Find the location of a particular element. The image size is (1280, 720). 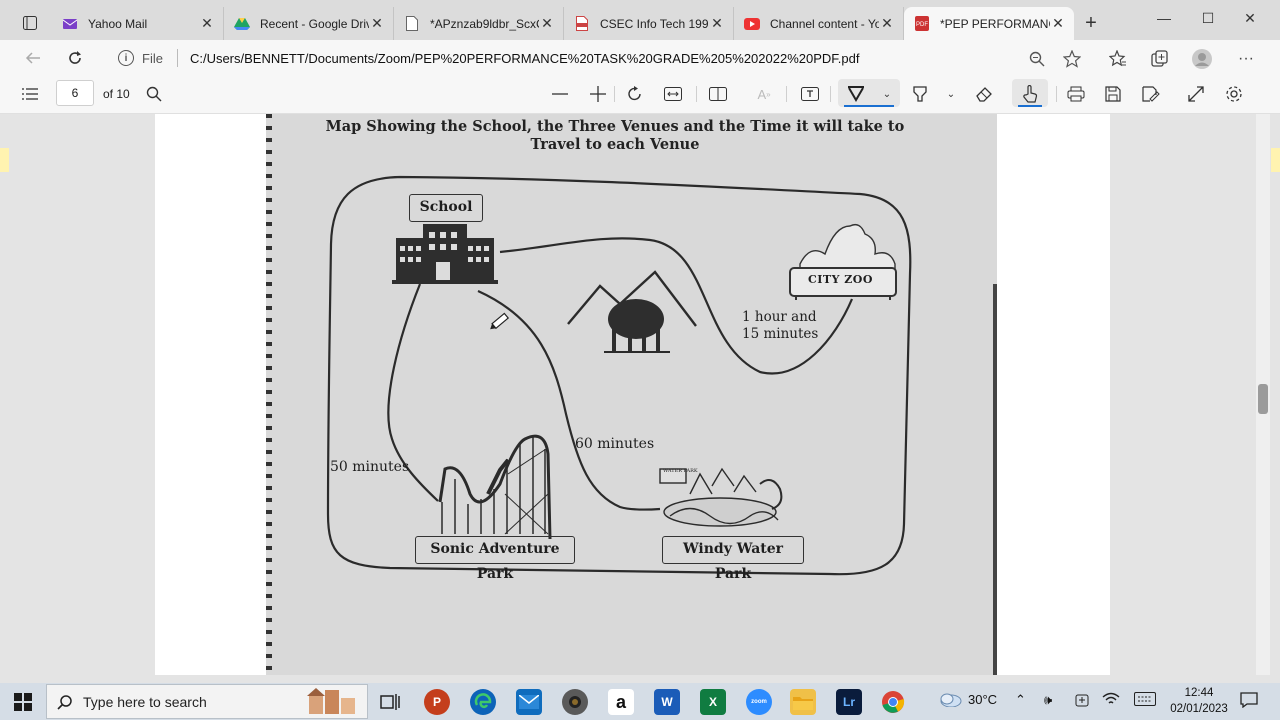

highlight-options-chevron-icon: ⌄ is located at coordinates (951, 94).